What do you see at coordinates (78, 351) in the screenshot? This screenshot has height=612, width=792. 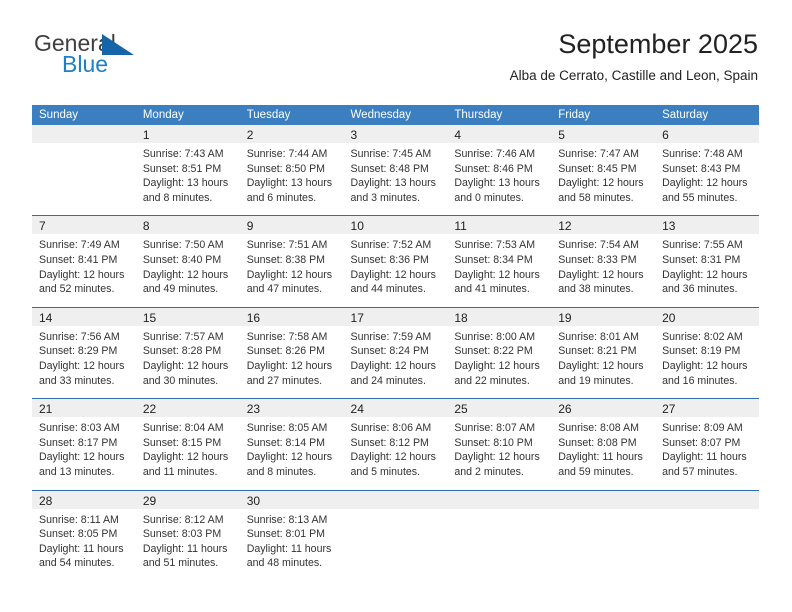 I see `sunset-text: Sunset: 8:29 PM` at bounding box center [78, 351].